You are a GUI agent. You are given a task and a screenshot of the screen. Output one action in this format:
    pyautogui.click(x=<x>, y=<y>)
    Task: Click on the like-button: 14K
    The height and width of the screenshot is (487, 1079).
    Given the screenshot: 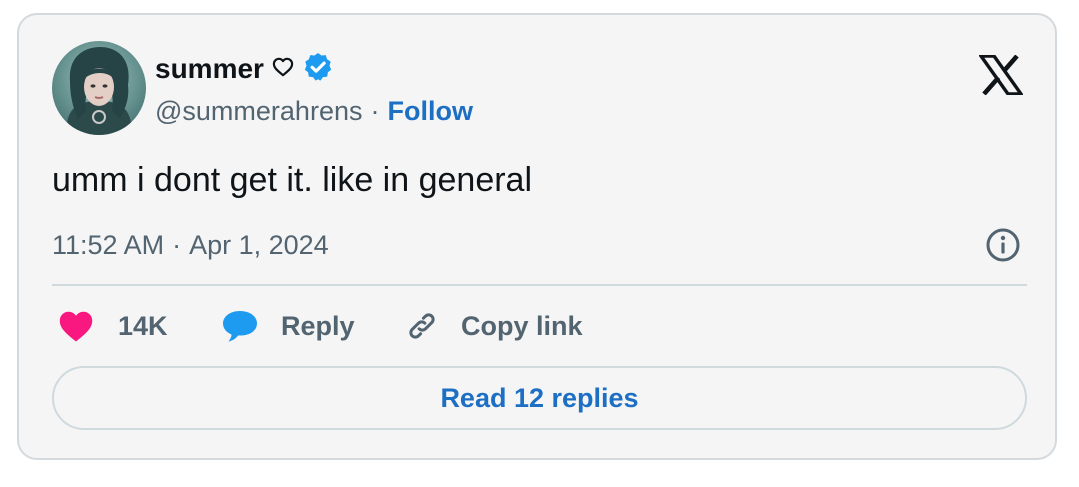 What is the action you would take?
    pyautogui.click(x=112, y=326)
    